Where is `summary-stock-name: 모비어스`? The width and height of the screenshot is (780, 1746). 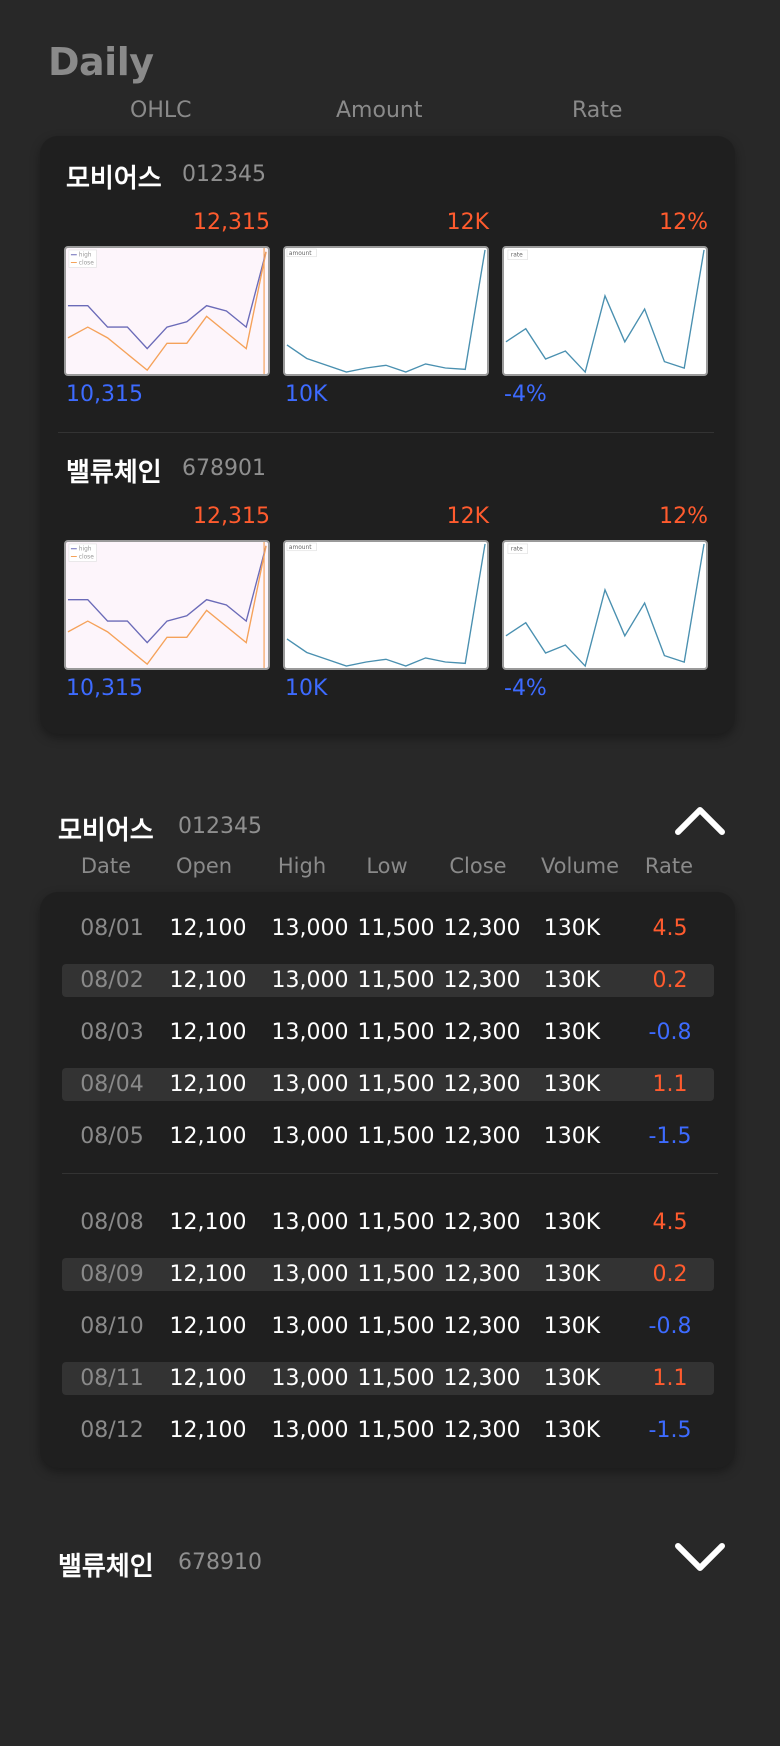
summary-stock-name: 모비어스 is located at coordinates (114, 176).